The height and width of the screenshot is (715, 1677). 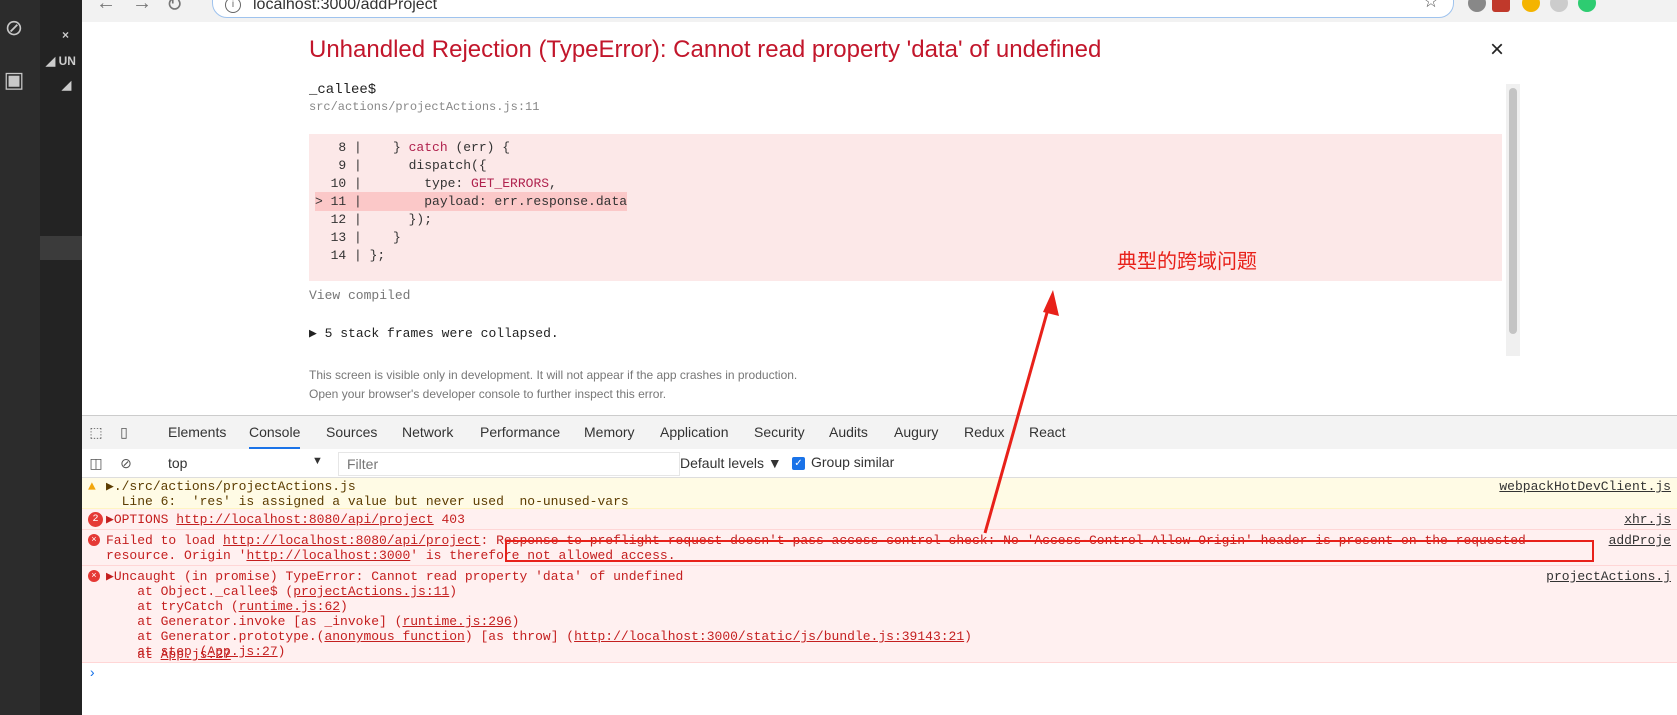 I want to click on device-toggle-icon: ▯, so click(x=124, y=432).